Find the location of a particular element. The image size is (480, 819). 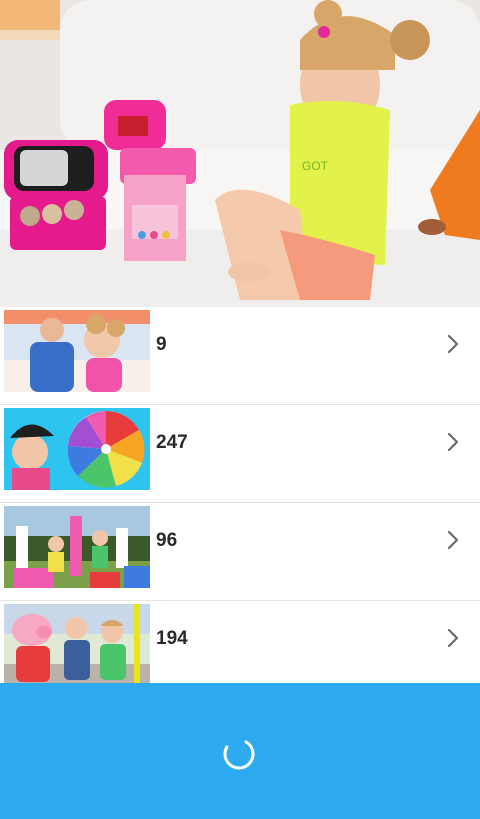

list-item: 9 is located at coordinates (240, 356).